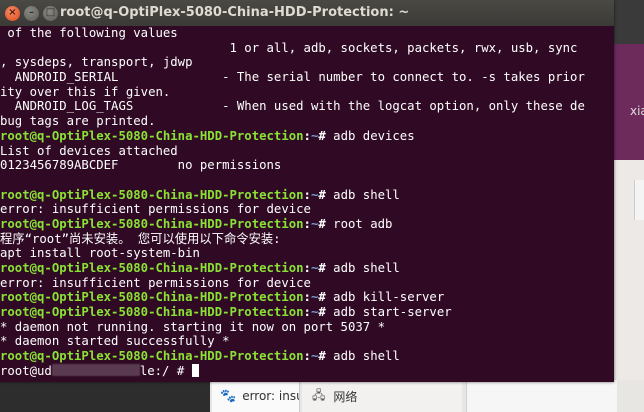 The width and height of the screenshot is (644, 412). What do you see at coordinates (12, 13) in the screenshot?
I see `close-button: ×` at bounding box center [12, 13].